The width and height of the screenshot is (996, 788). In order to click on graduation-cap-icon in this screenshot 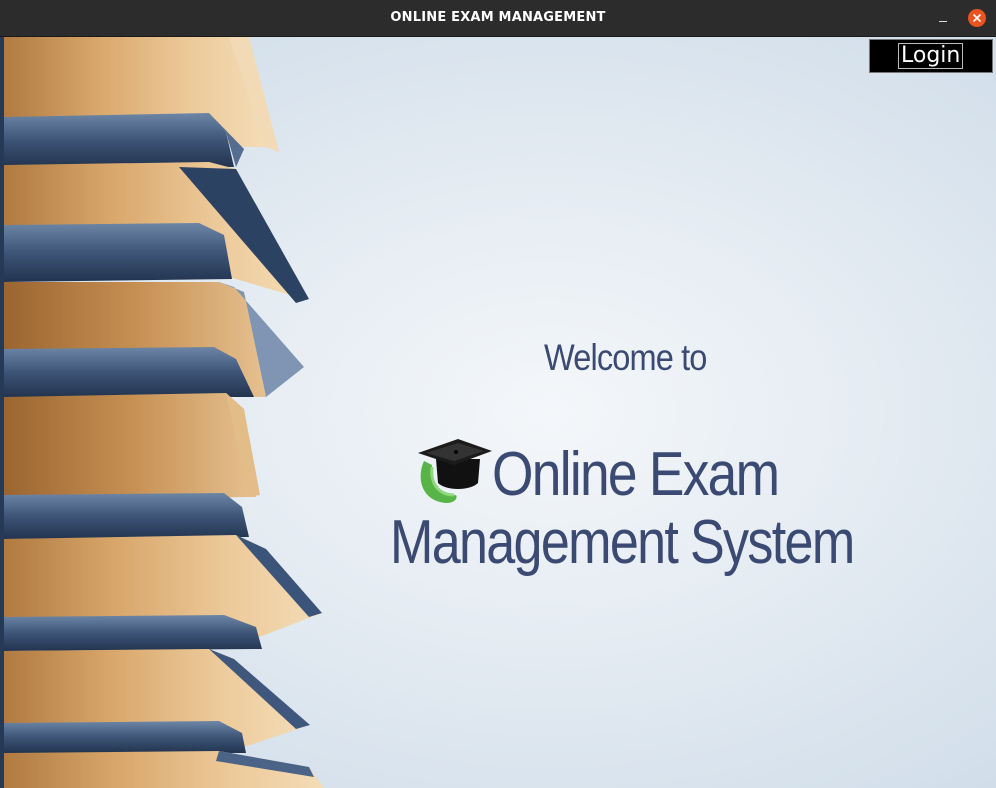, I will do `click(455, 471)`.